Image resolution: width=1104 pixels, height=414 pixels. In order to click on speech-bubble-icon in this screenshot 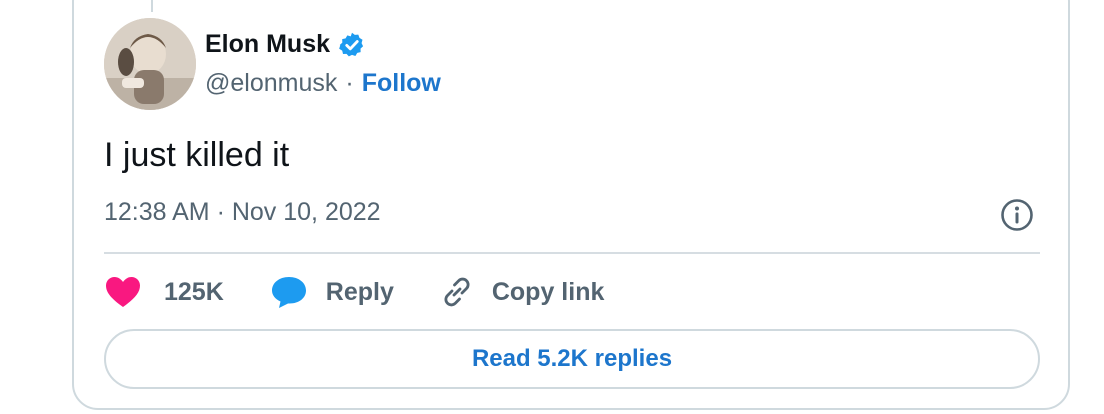, I will do `click(288, 292)`.